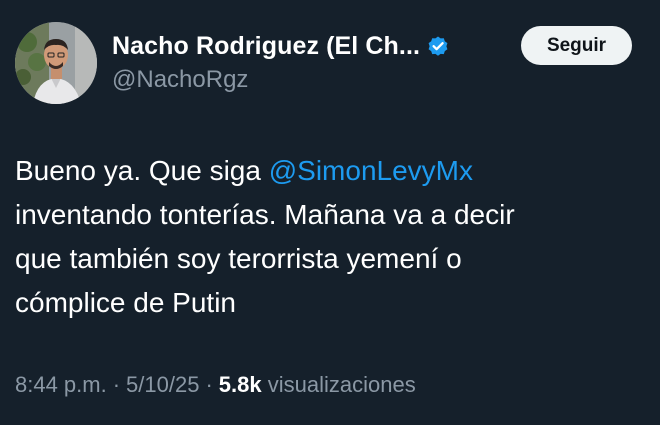 The width and height of the screenshot is (660, 425). Describe the element at coordinates (61, 384) in the screenshot. I see `tweet-time: 8:44 p.m.` at that location.